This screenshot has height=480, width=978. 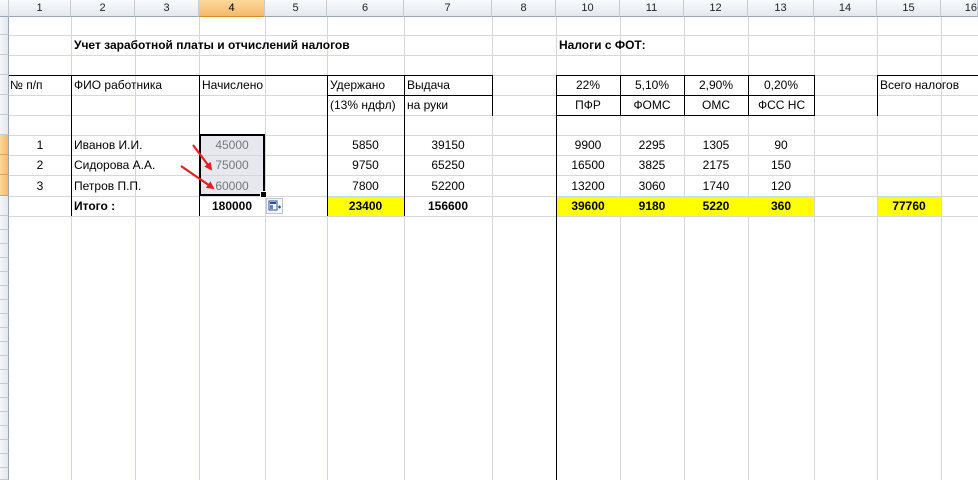 What do you see at coordinates (26, 85) in the screenshot?
I see `header-no: № п/п` at bounding box center [26, 85].